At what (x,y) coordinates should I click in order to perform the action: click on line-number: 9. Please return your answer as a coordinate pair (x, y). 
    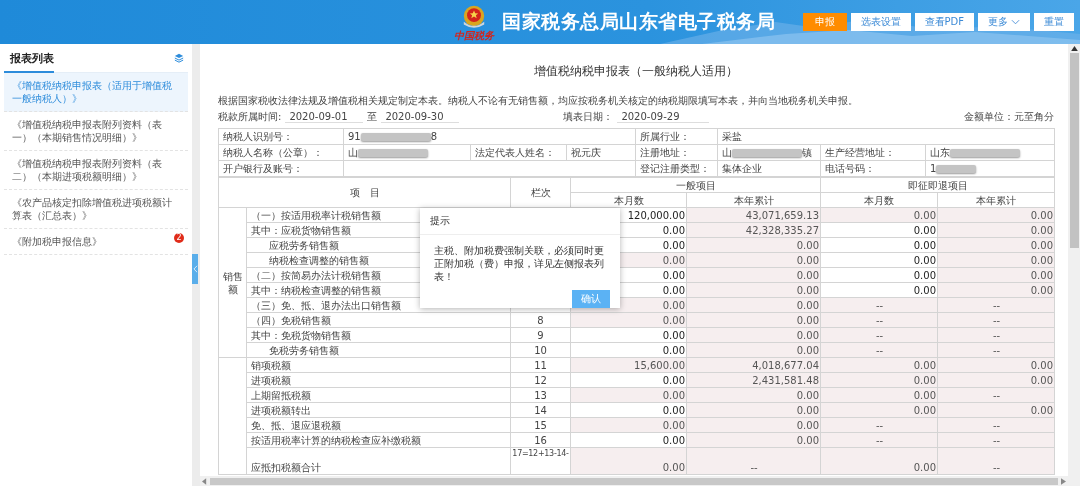
    Looking at the image, I should click on (540, 335).